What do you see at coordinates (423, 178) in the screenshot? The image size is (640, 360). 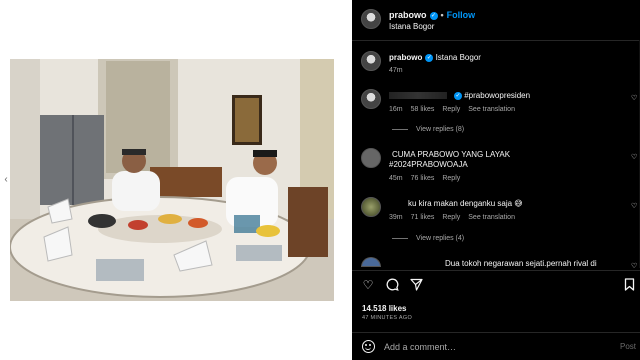 I see `comment-likes: 76 likes` at bounding box center [423, 178].